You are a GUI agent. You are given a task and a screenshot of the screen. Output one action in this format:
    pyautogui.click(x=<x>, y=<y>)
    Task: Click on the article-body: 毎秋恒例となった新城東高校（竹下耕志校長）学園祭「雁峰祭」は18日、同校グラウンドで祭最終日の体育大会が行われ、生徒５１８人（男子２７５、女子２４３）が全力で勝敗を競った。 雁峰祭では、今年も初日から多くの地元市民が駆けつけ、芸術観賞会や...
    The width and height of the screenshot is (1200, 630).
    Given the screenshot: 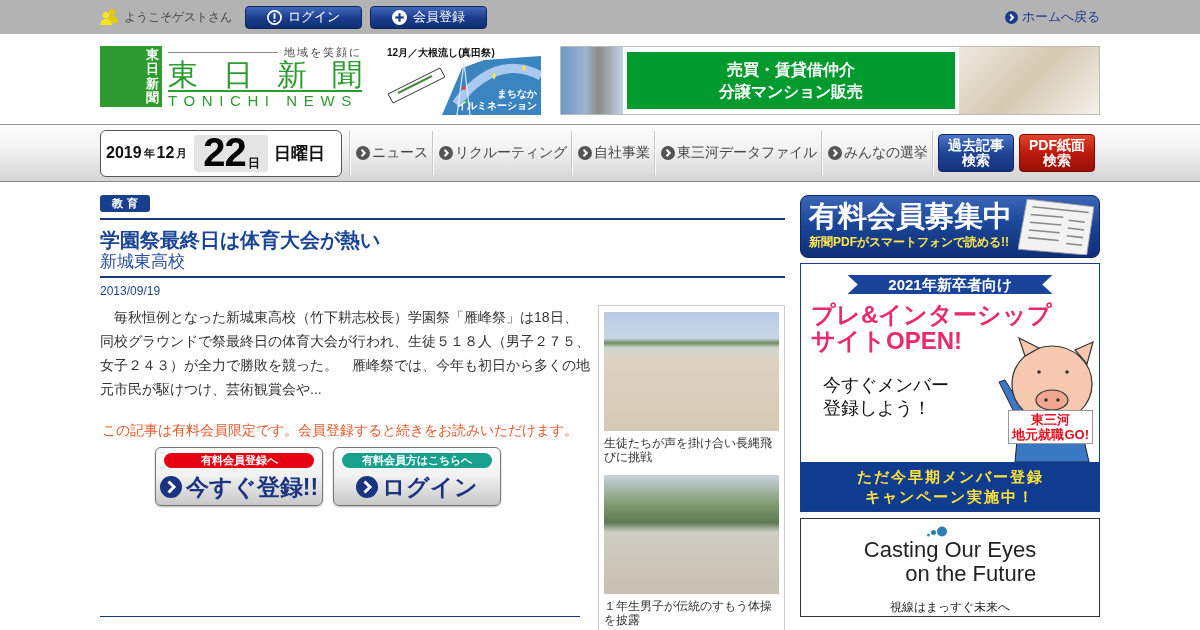 What is the action you would take?
    pyautogui.click(x=345, y=353)
    